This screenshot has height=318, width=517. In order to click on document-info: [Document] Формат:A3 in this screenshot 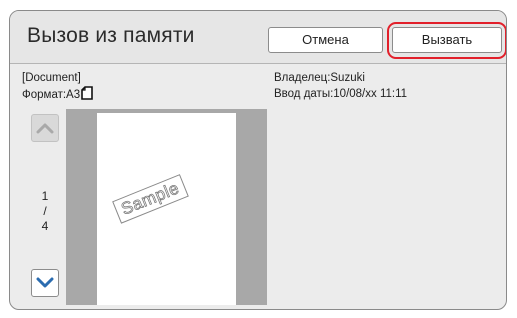, I will do `click(57, 86)`.